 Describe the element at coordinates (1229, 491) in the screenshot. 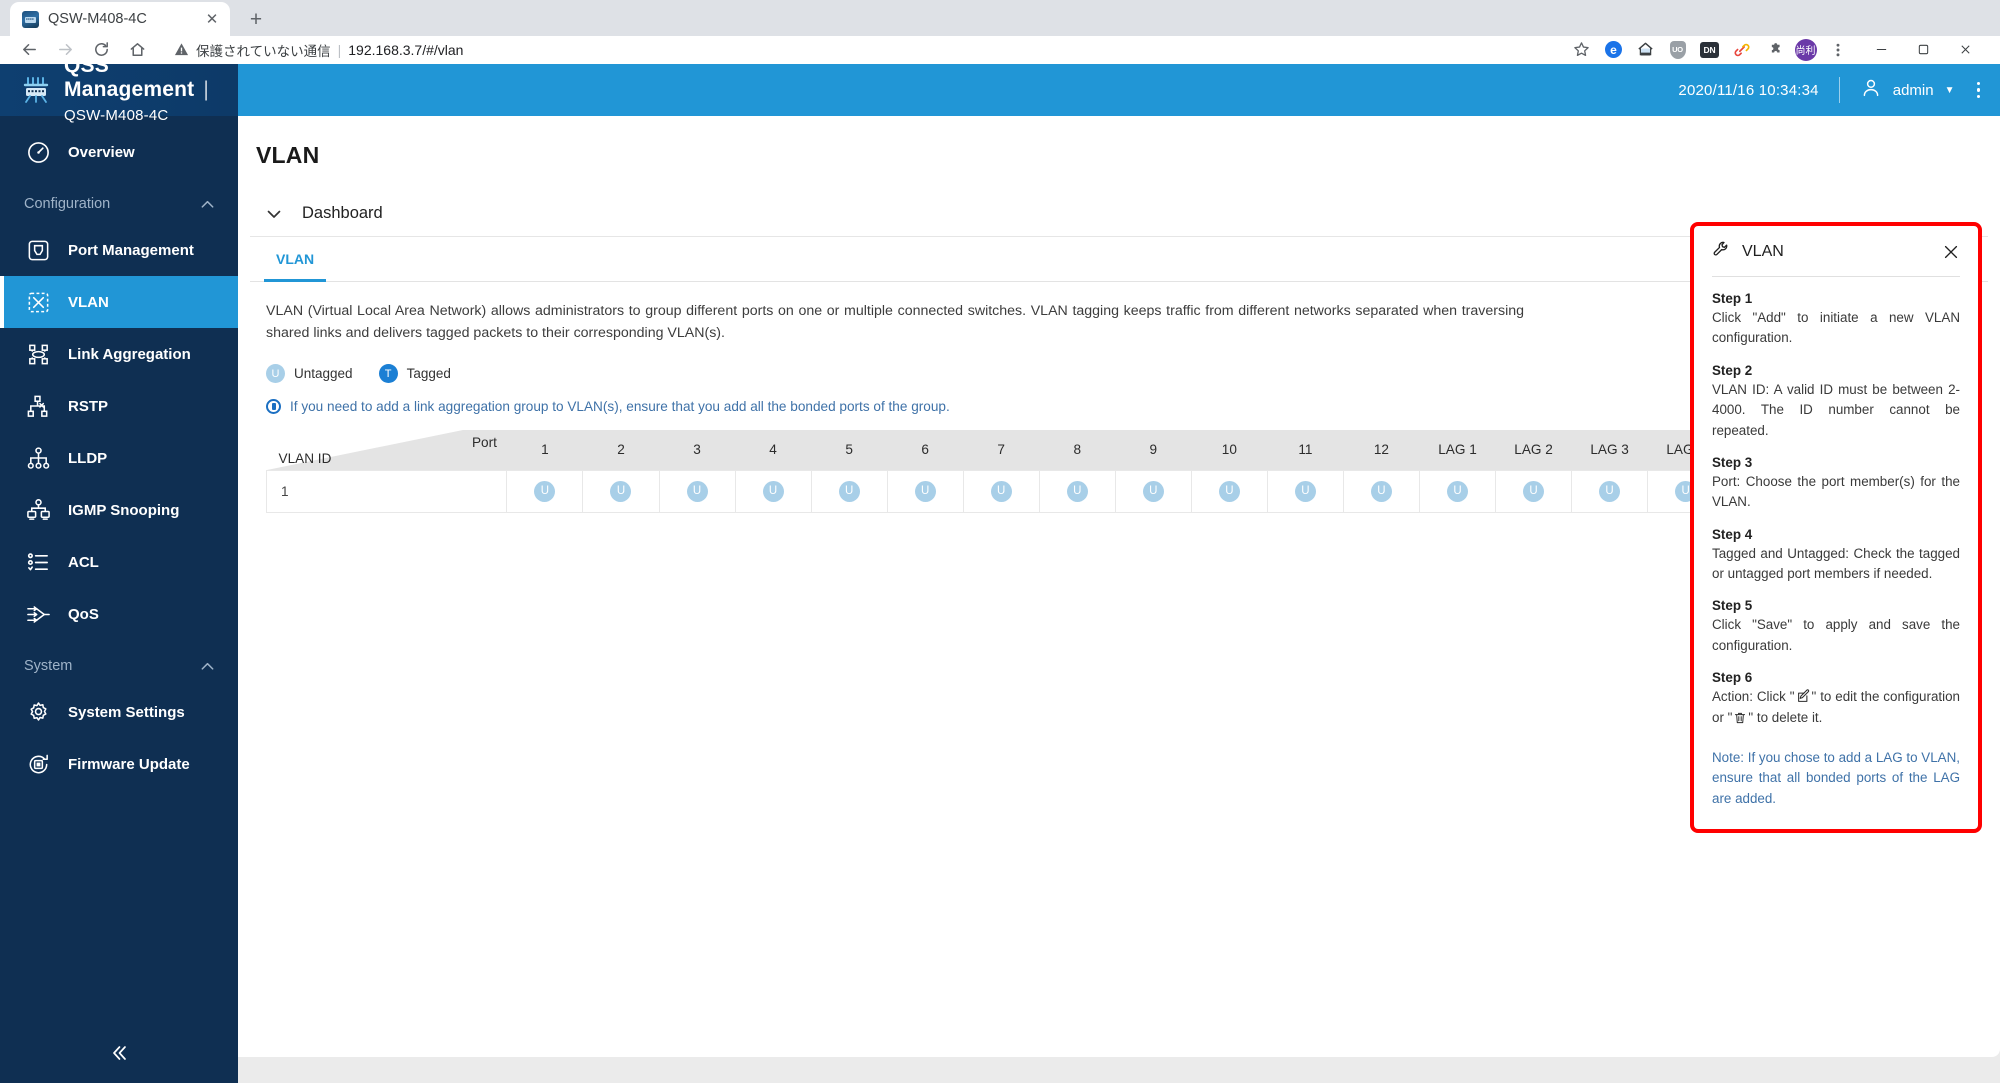

I see `cell-port-10: U` at that location.